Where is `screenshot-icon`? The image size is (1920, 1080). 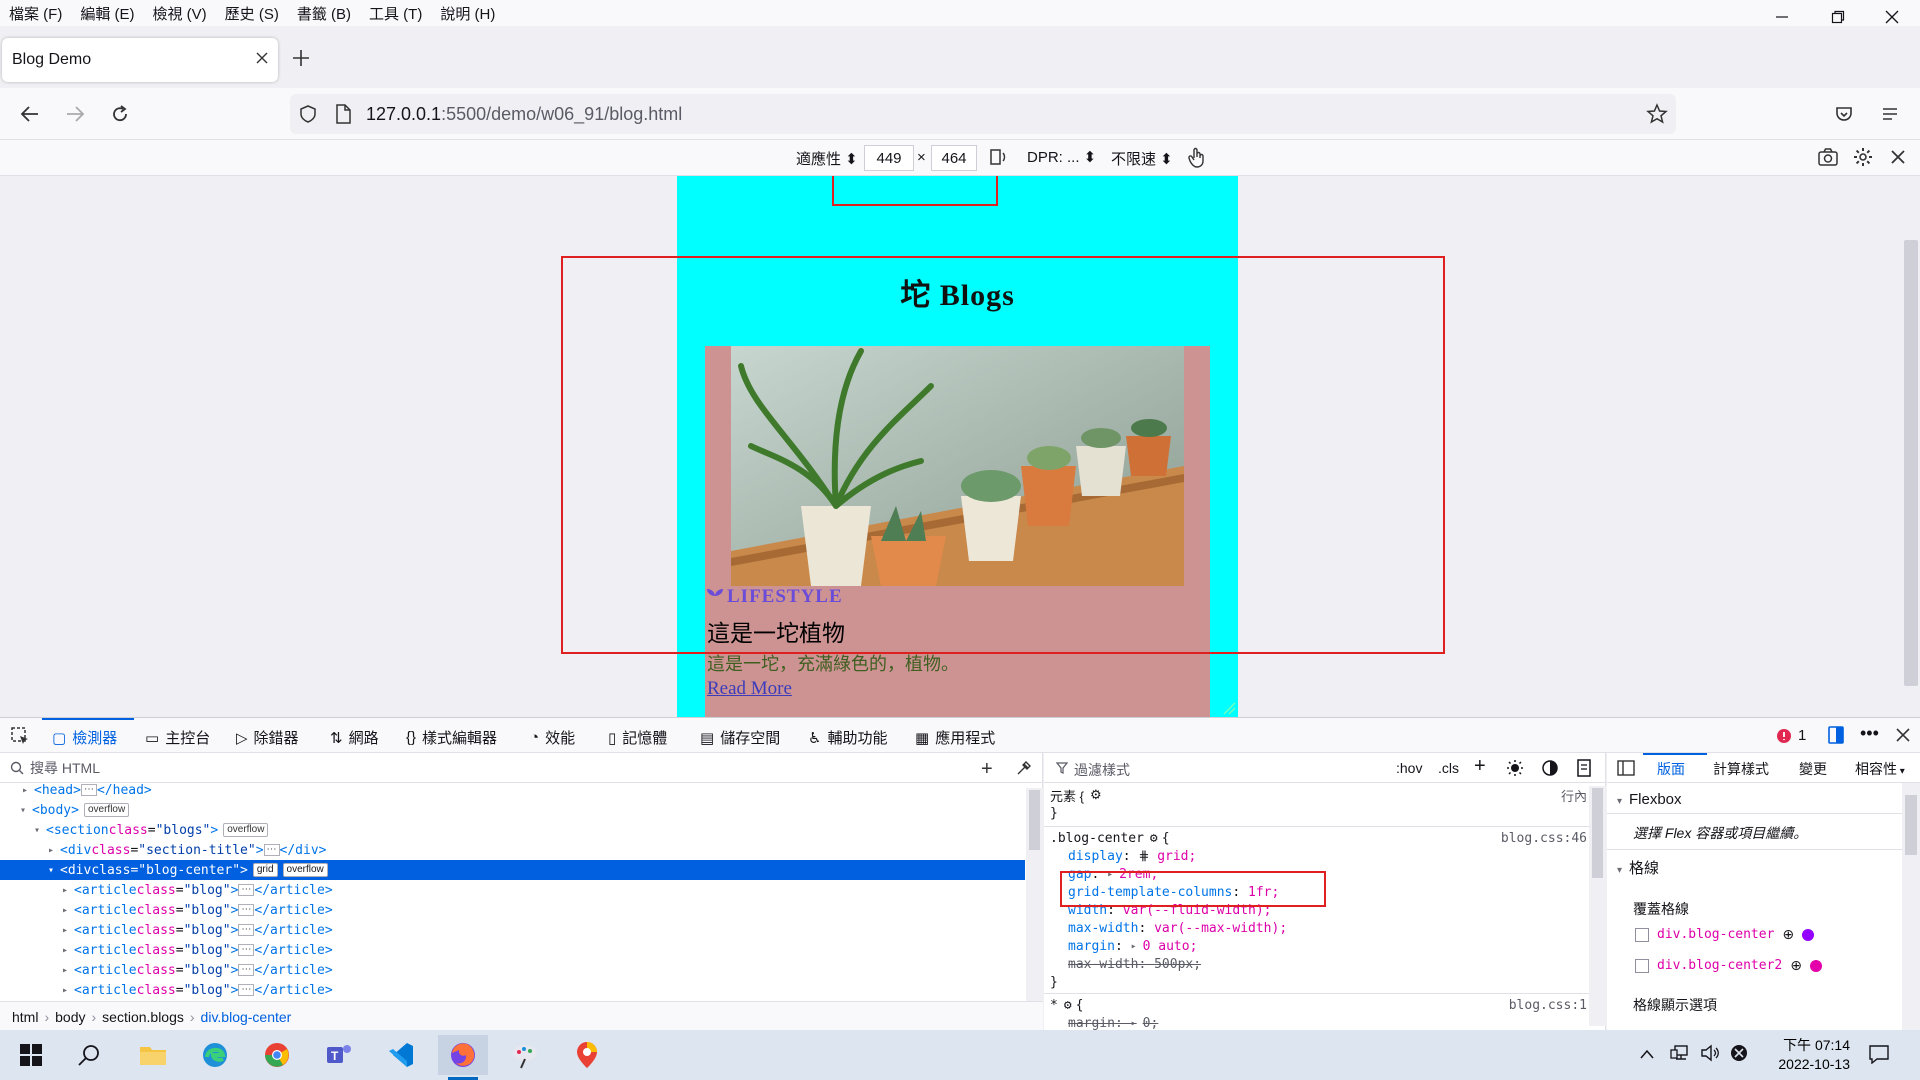
screenshot-icon is located at coordinates (1828, 159).